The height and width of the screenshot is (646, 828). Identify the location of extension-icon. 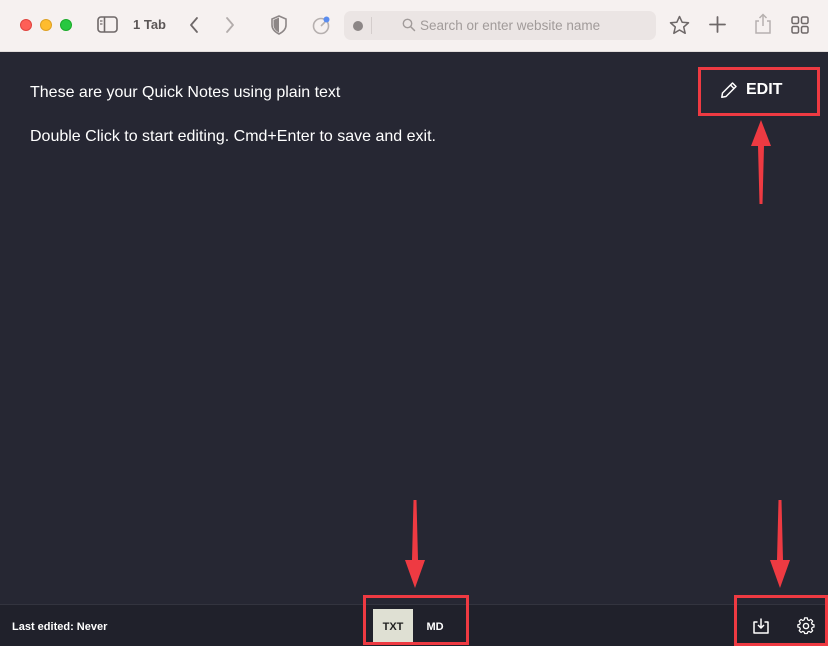
(321, 25).